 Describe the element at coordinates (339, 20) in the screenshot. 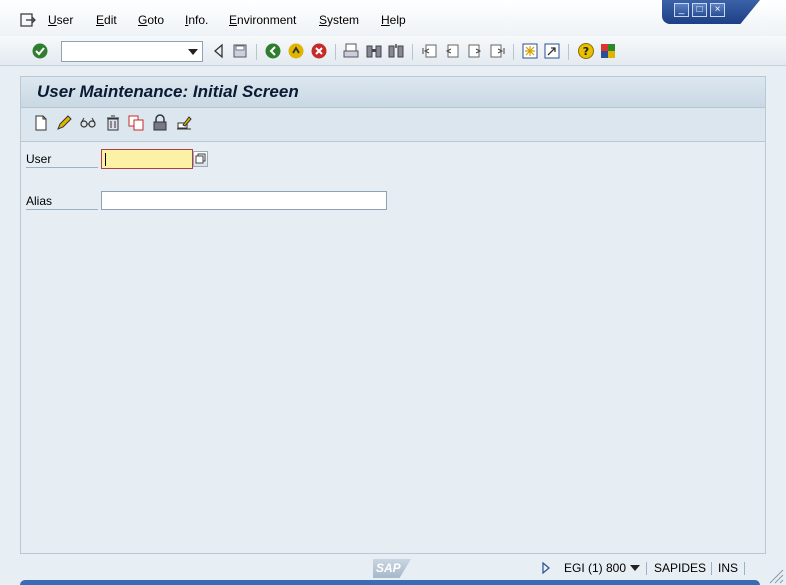

I see `menu-system: System` at that location.